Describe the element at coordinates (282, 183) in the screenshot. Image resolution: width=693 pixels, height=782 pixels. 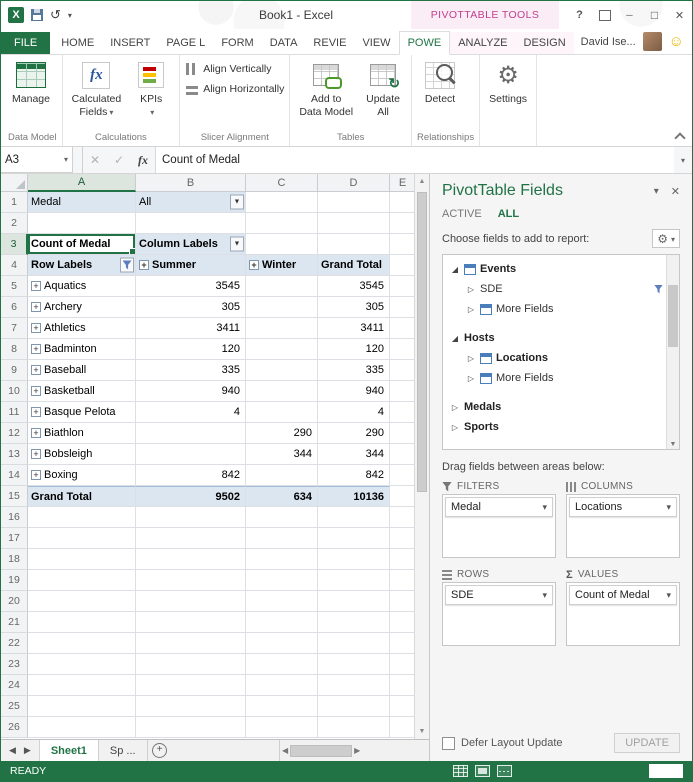
I see `column-header-c: C` at that location.